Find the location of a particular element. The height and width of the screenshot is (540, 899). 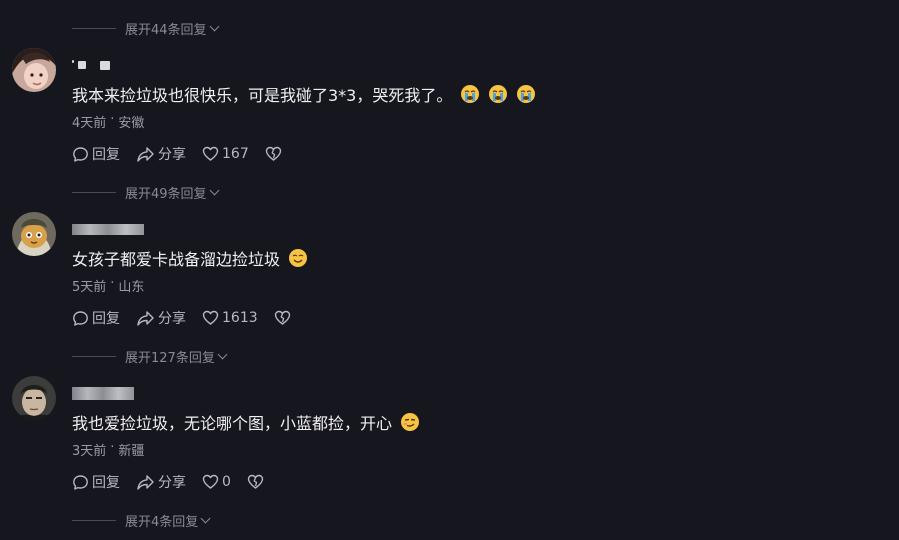

like-count: 0 is located at coordinates (226, 482).